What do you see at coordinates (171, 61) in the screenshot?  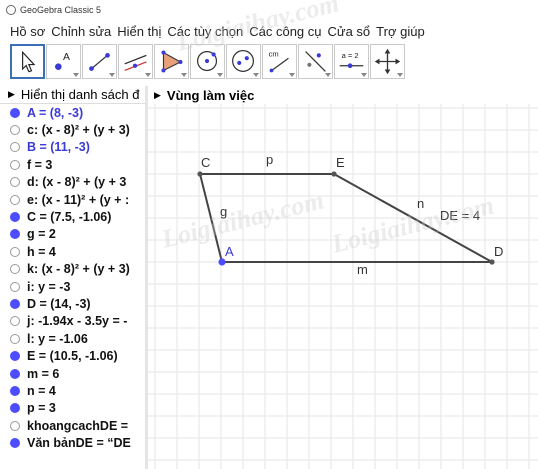 I see `polygon-tool-button` at bounding box center [171, 61].